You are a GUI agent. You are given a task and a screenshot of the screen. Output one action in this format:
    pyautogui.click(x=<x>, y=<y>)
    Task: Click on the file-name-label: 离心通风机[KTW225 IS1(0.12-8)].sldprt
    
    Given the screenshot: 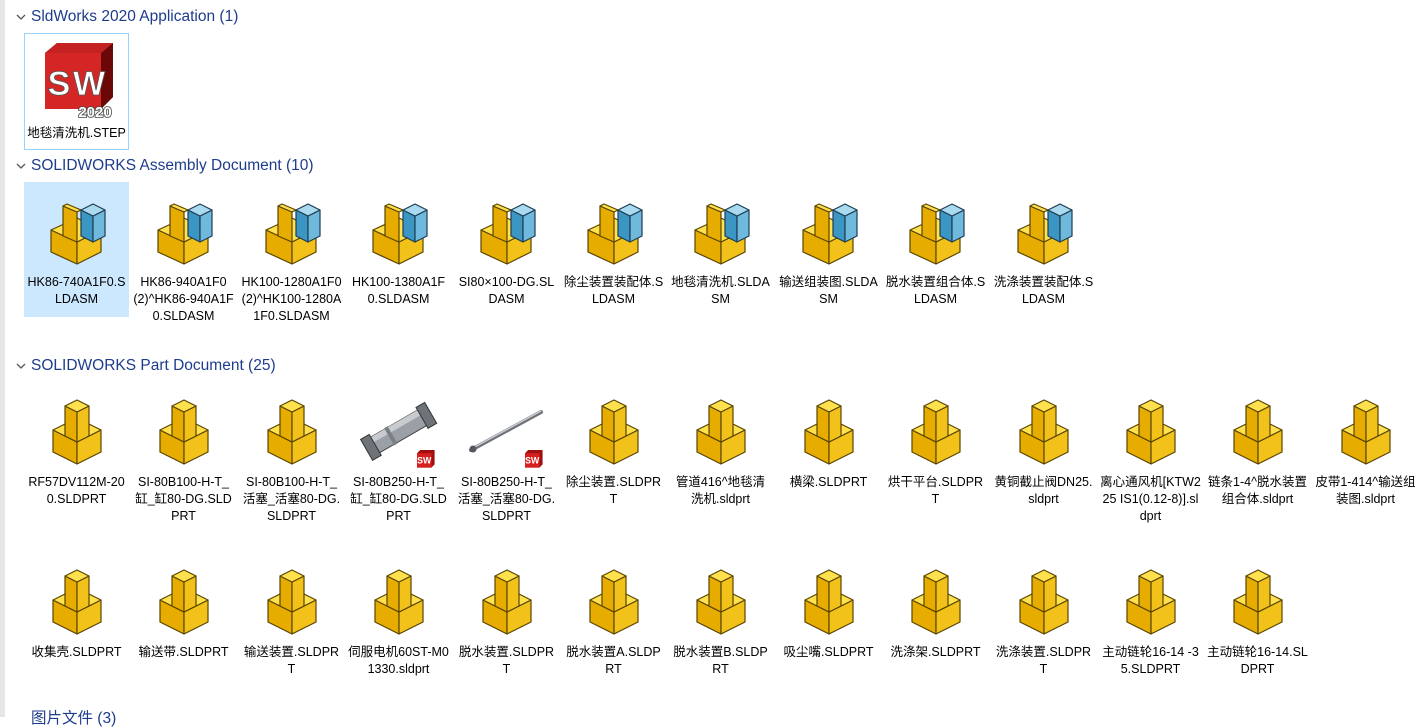 What is the action you would take?
    pyautogui.click(x=1150, y=499)
    